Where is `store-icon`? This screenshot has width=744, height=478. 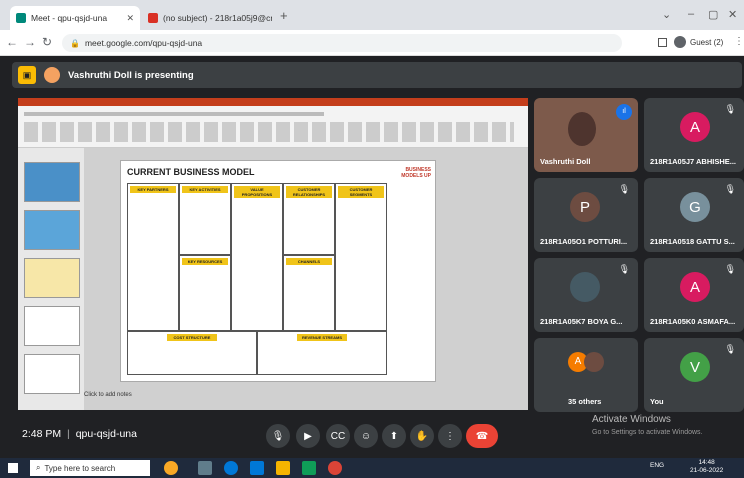
store-icon is located at coordinates (257, 468).